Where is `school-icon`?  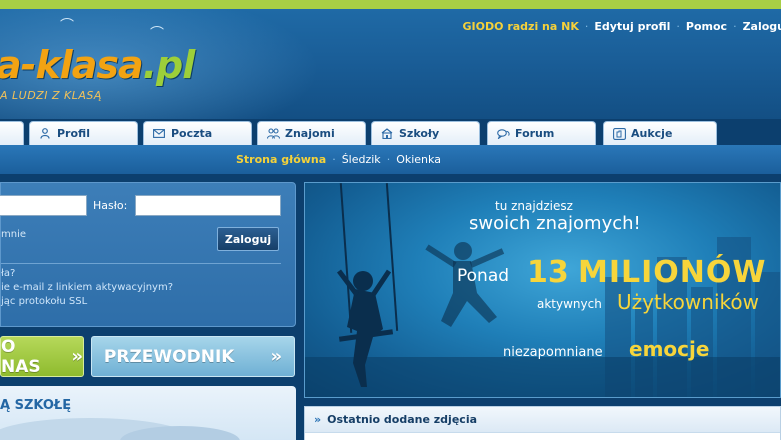
school-icon is located at coordinates (387, 134).